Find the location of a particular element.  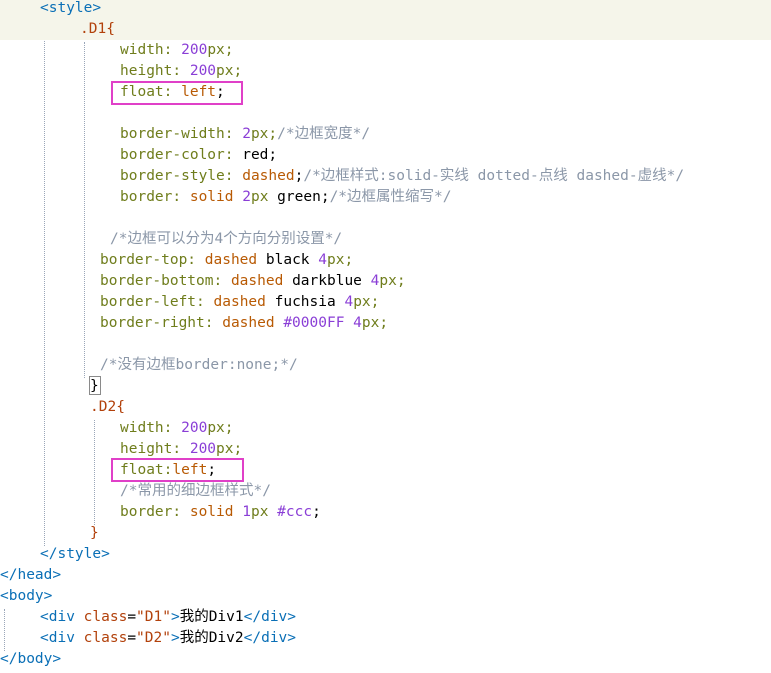

code-line-text: border-left: dashed fuchsia 4px; is located at coordinates (239, 302).